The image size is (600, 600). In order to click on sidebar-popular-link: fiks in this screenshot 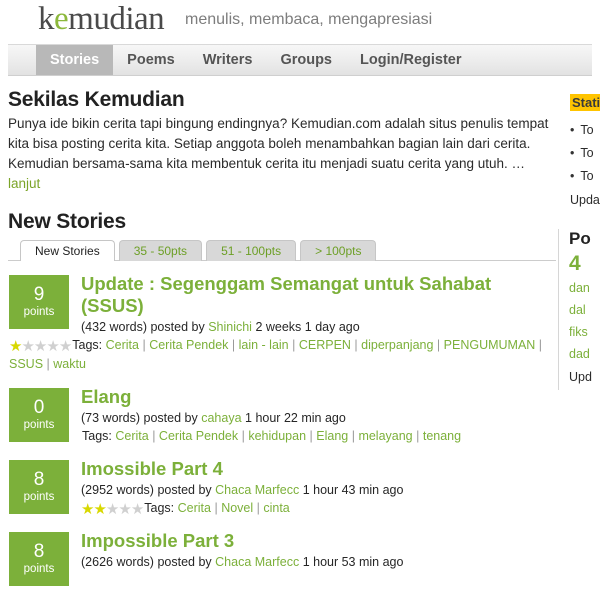, I will do `click(584, 332)`.